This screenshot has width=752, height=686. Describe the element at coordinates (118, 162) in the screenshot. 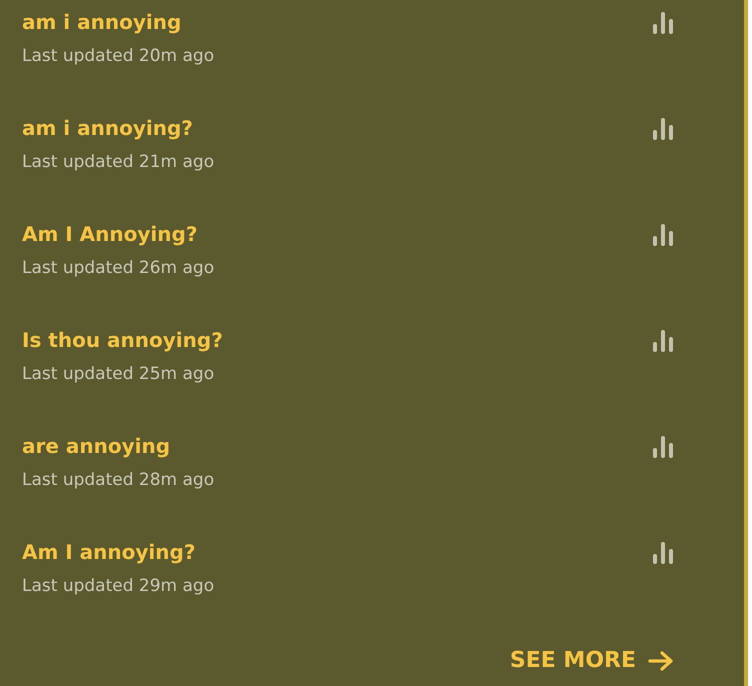

I see `last-updated-text: Last updated 21m ago` at that location.